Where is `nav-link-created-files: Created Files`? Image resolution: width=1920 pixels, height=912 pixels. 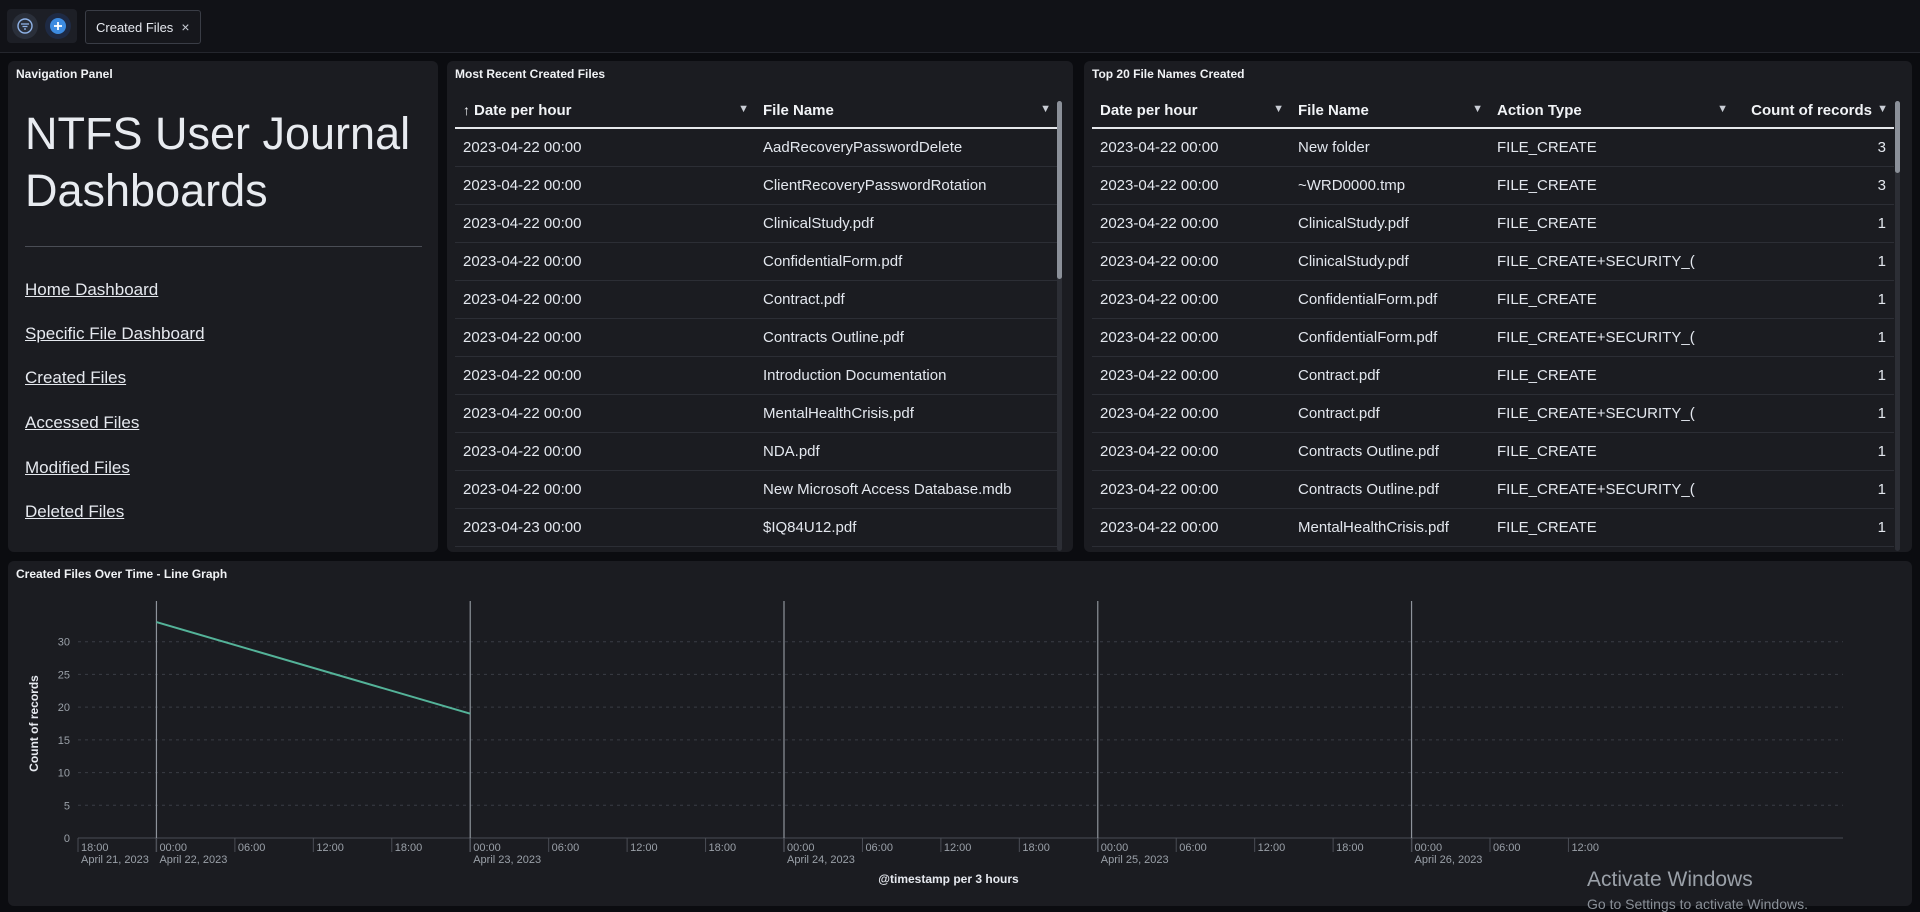
nav-link-created-files: Created Files is located at coordinates (75, 378).